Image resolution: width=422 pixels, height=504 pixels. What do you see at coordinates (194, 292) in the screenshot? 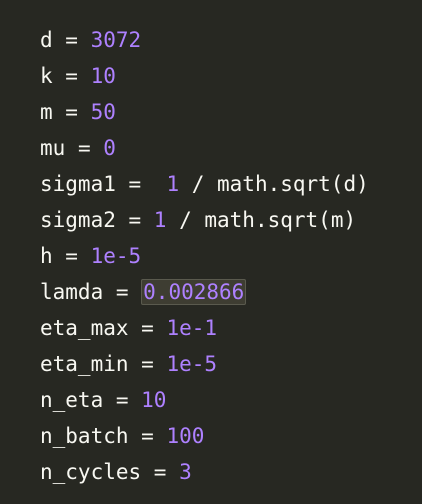
I see `highlighted-number-literal: 0.002866` at bounding box center [194, 292].